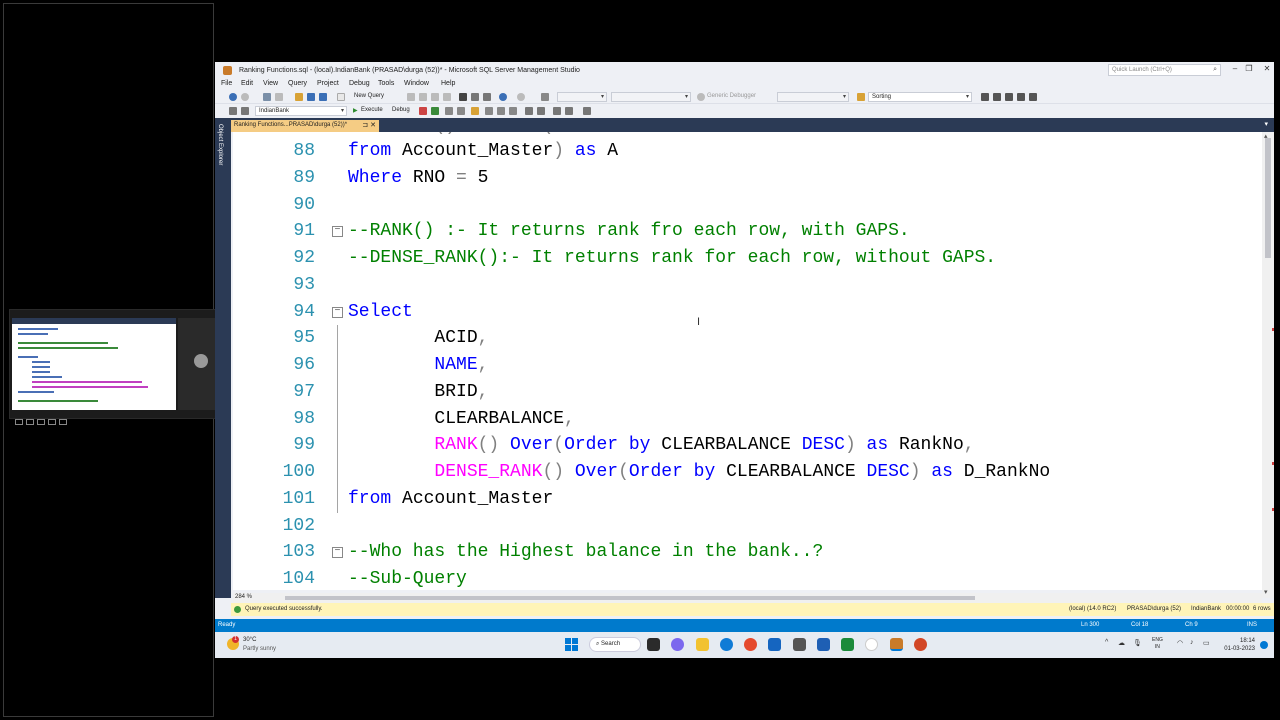 The image size is (1280, 720). What do you see at coordinates (416, 83) in the screenshot?
I see `menu-window: Window` at bounding box center [416, 83].